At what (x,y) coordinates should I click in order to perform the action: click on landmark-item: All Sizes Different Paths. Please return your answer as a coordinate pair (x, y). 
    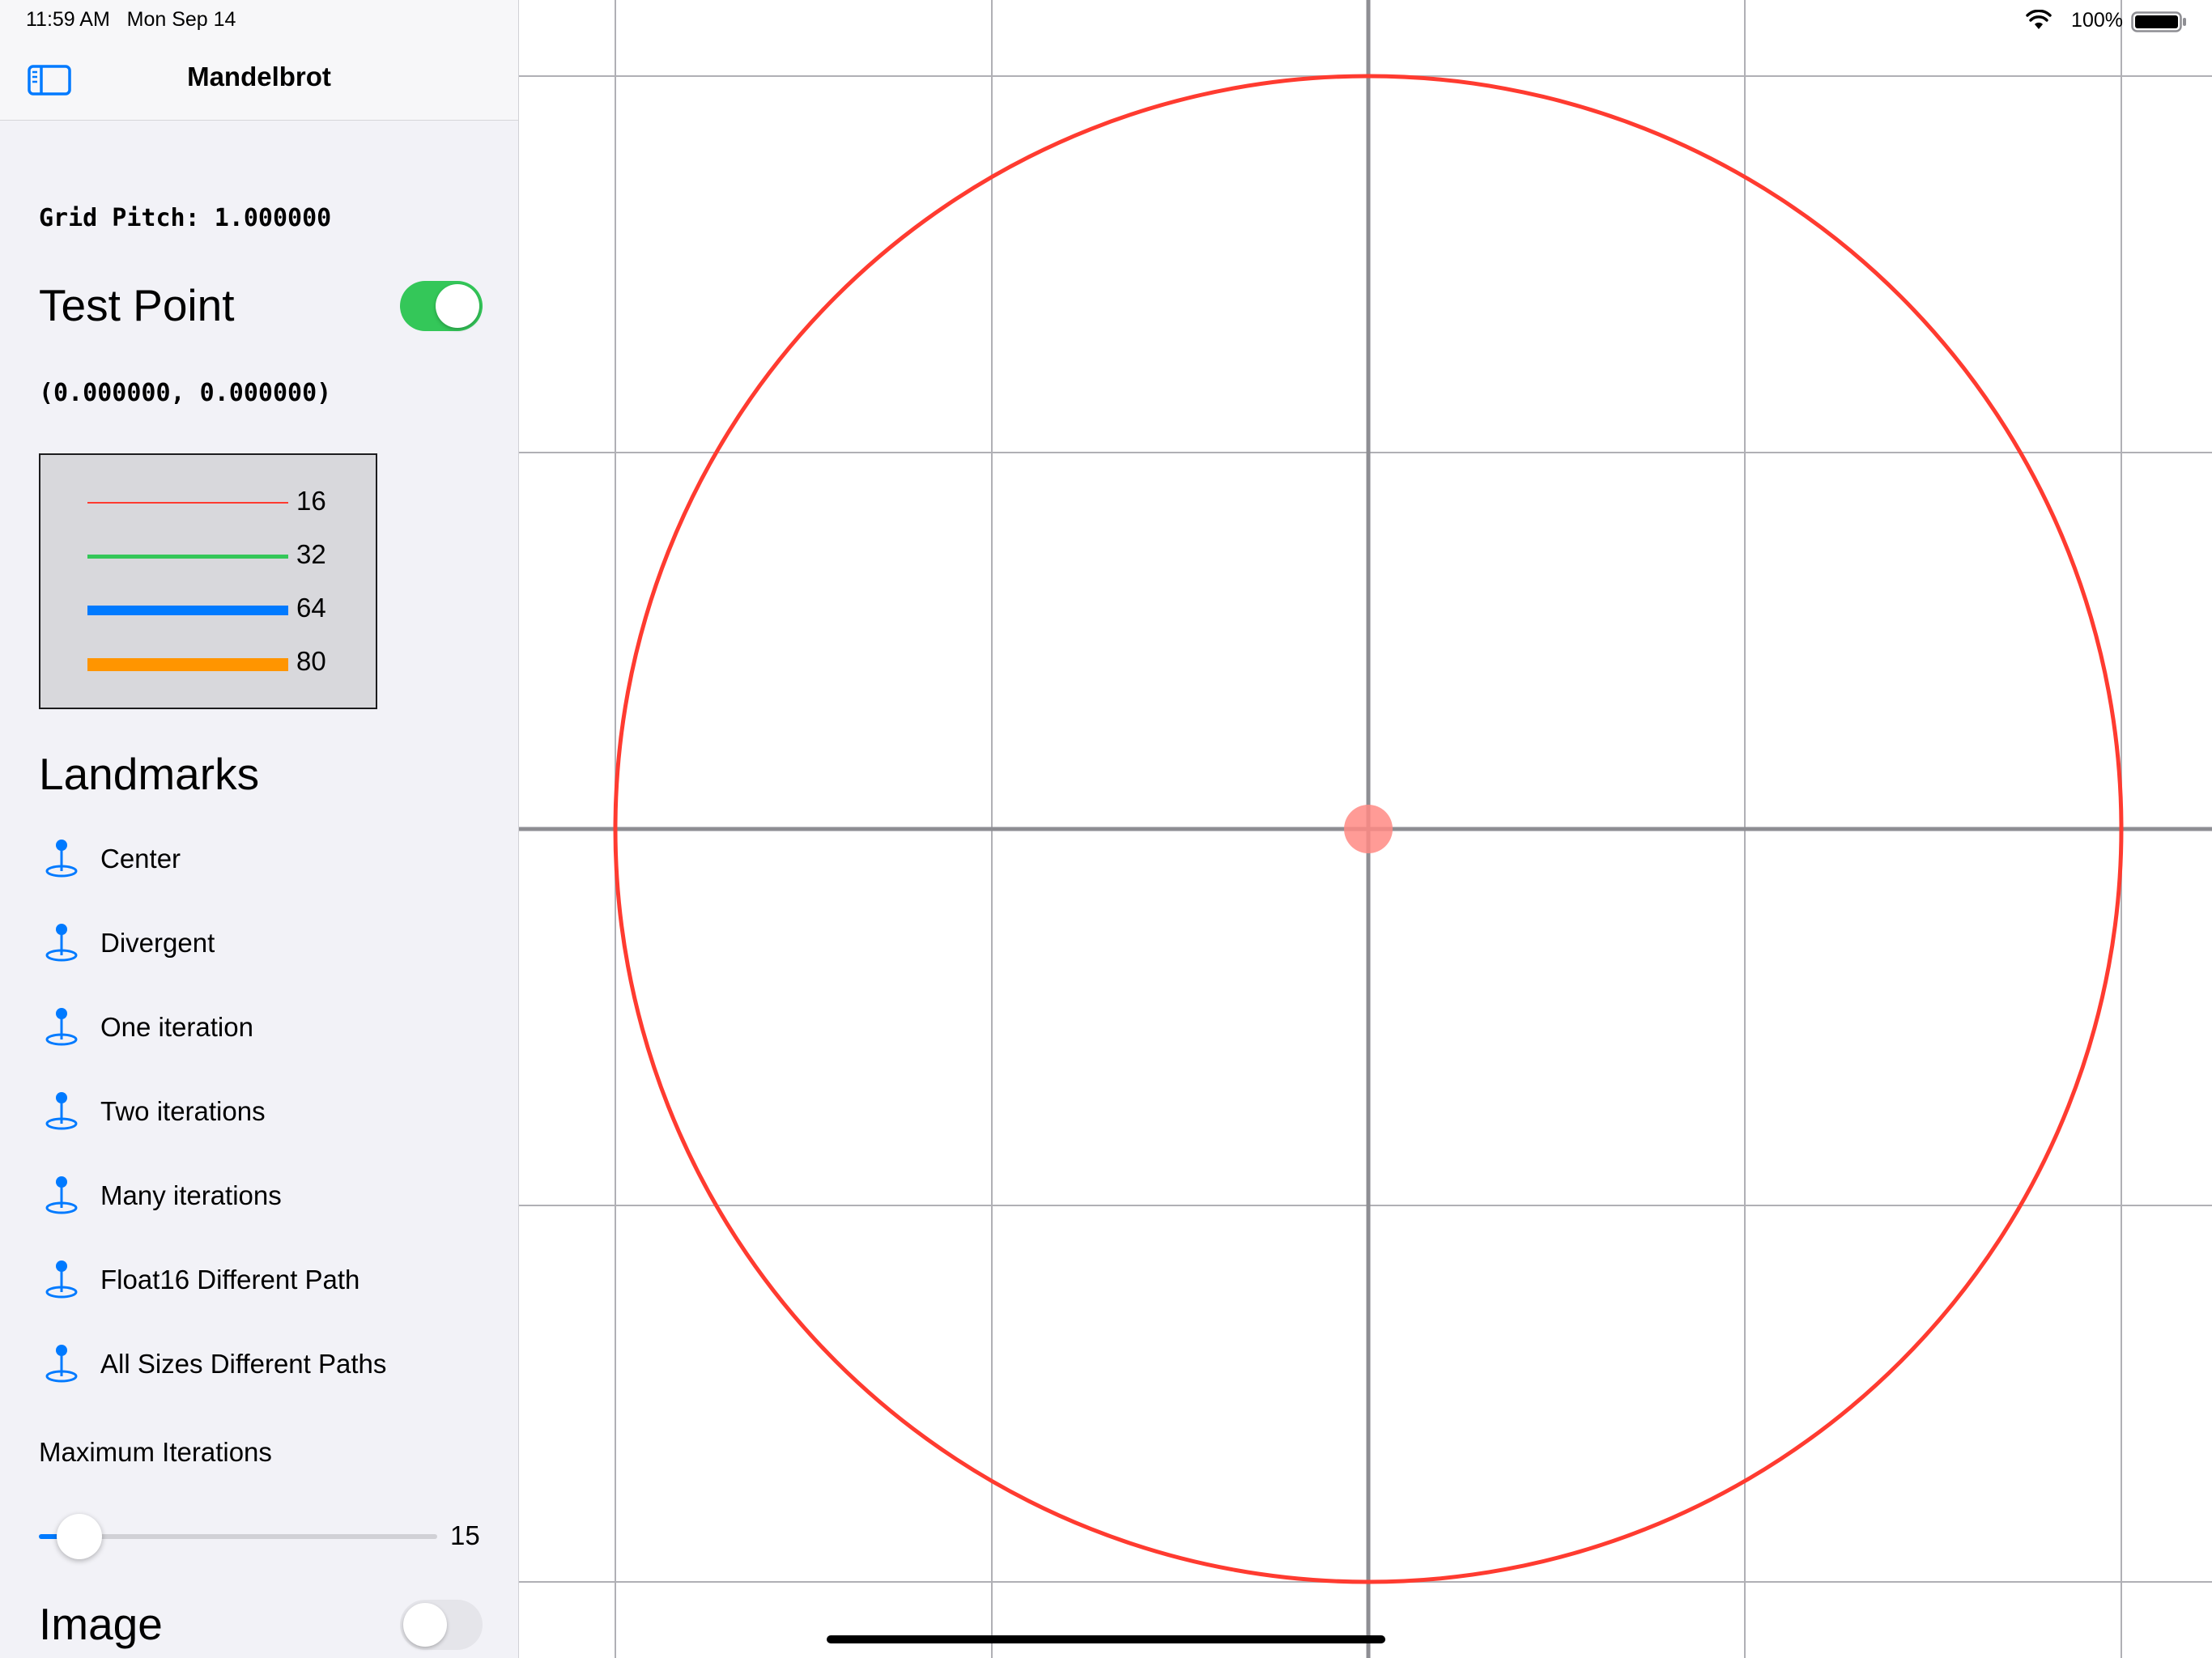
    Looking at the image, I should click on (265, 1365).